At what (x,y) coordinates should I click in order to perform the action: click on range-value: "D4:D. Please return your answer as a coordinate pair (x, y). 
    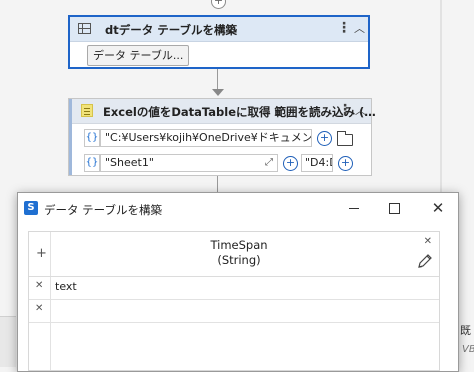
    Looking at the image, I should click on (318, 162).